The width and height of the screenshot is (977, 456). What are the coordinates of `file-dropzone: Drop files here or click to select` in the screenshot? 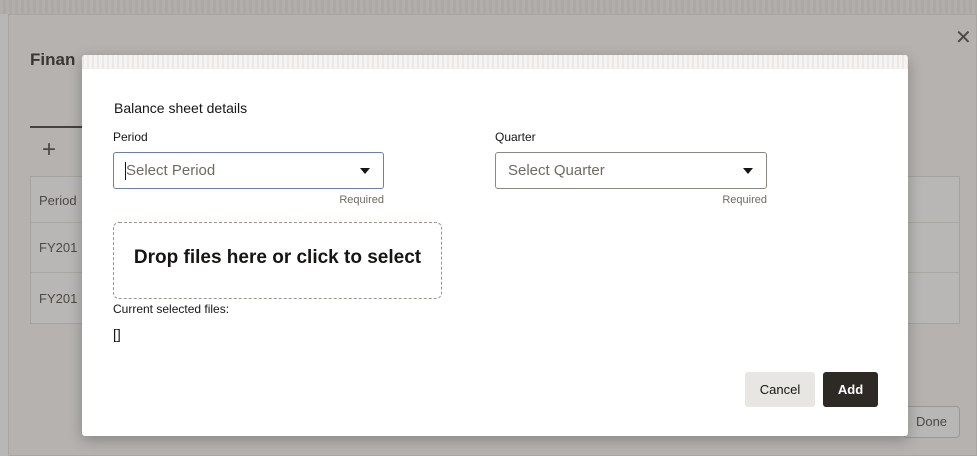 It's located at (277, 260).